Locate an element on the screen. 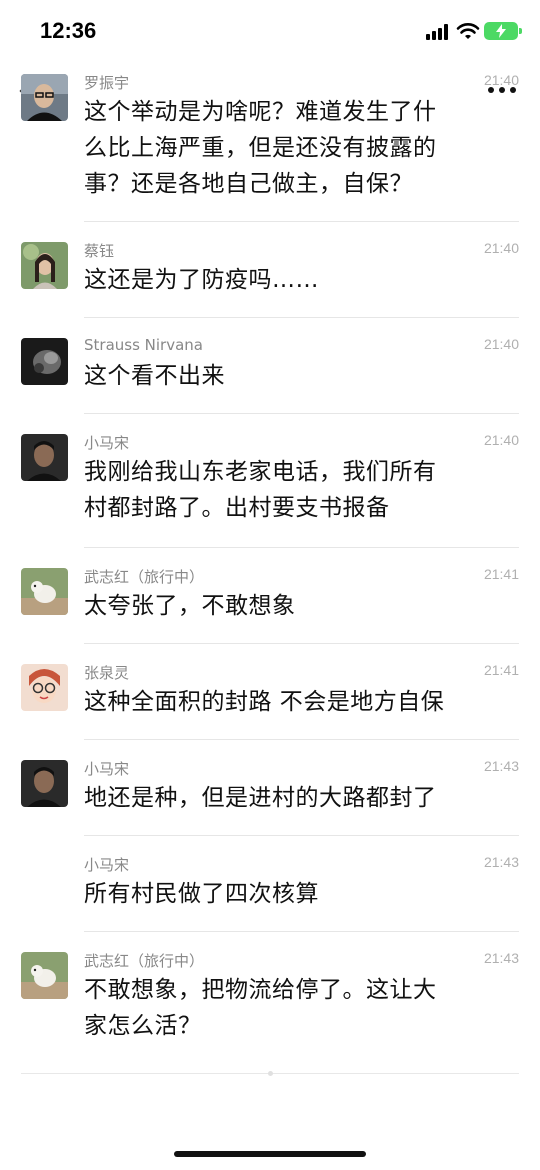 The image size is (540, 1170). sender-name: 张泉灵 is located at coordinates (107, 673).